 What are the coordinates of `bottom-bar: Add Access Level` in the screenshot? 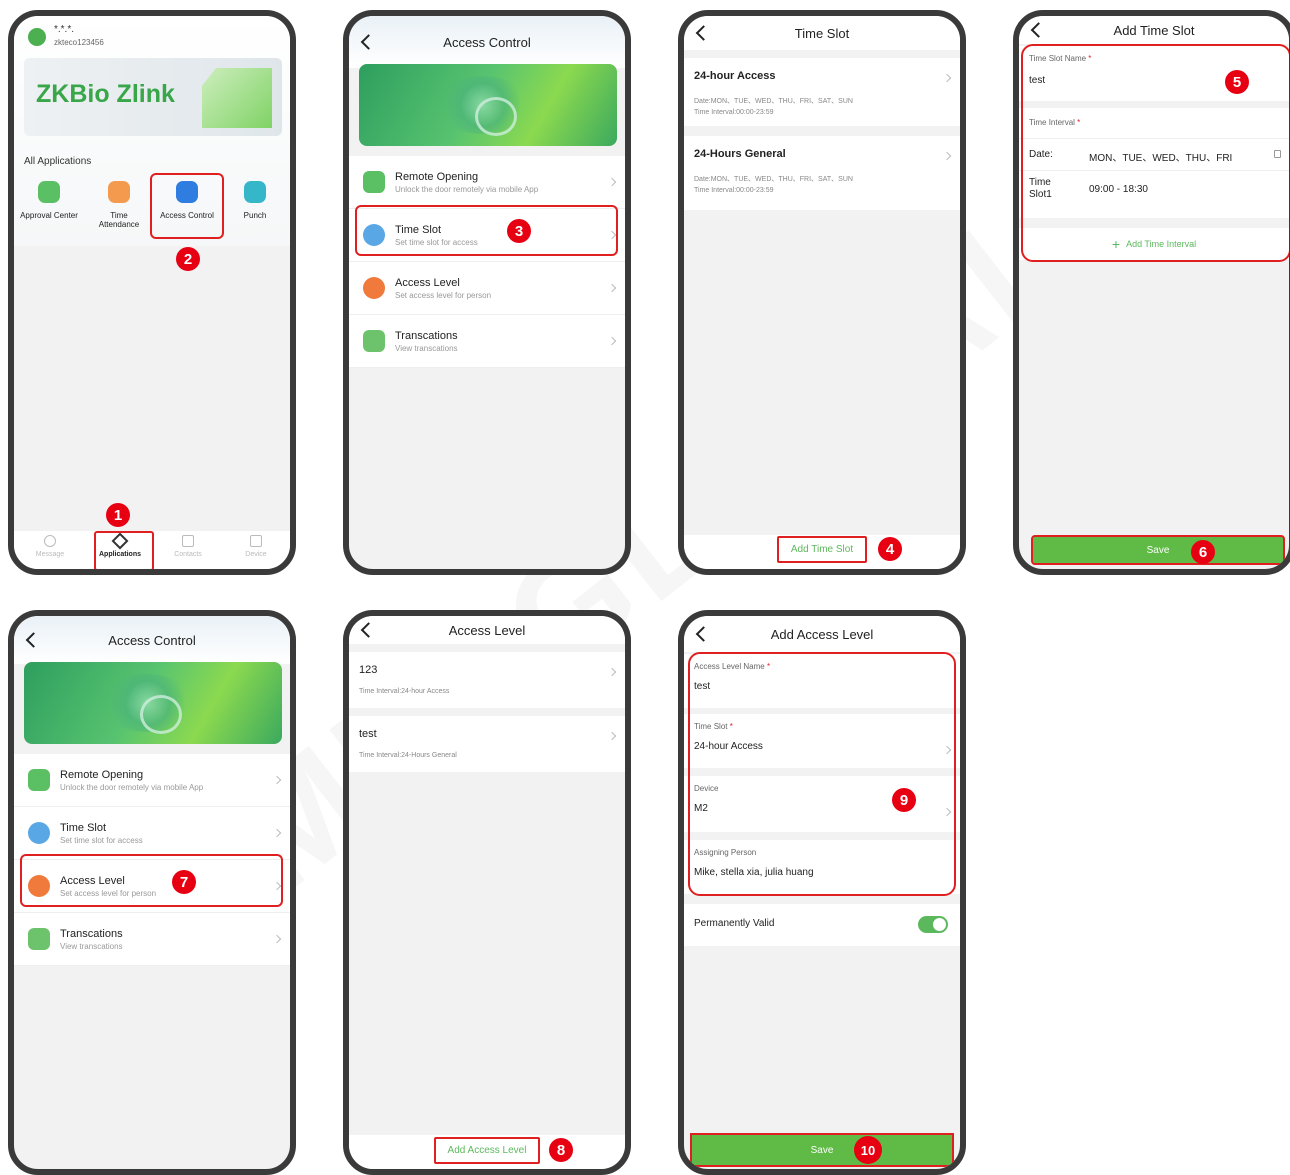 It's located at (487, 1152).